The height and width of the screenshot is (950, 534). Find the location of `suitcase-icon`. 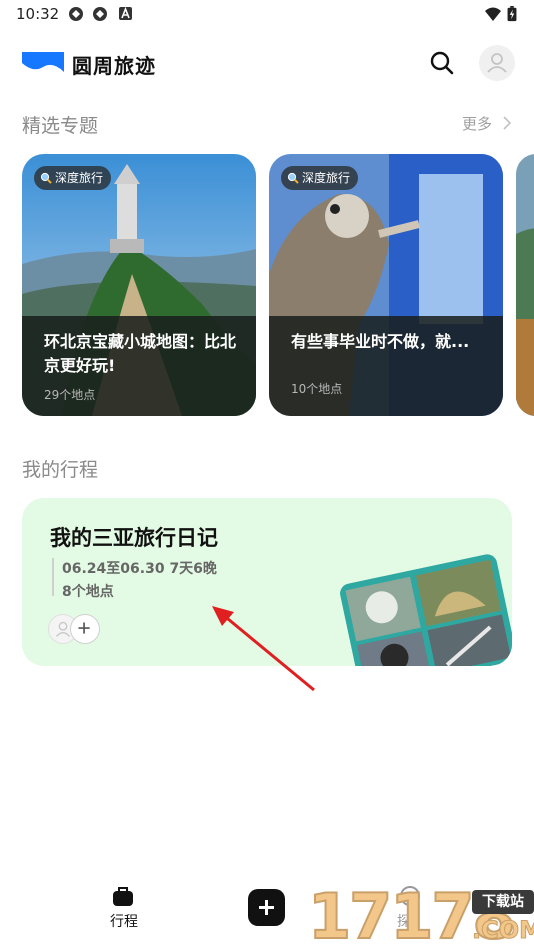

suitcase-icon is located at coordinates (123, 896).